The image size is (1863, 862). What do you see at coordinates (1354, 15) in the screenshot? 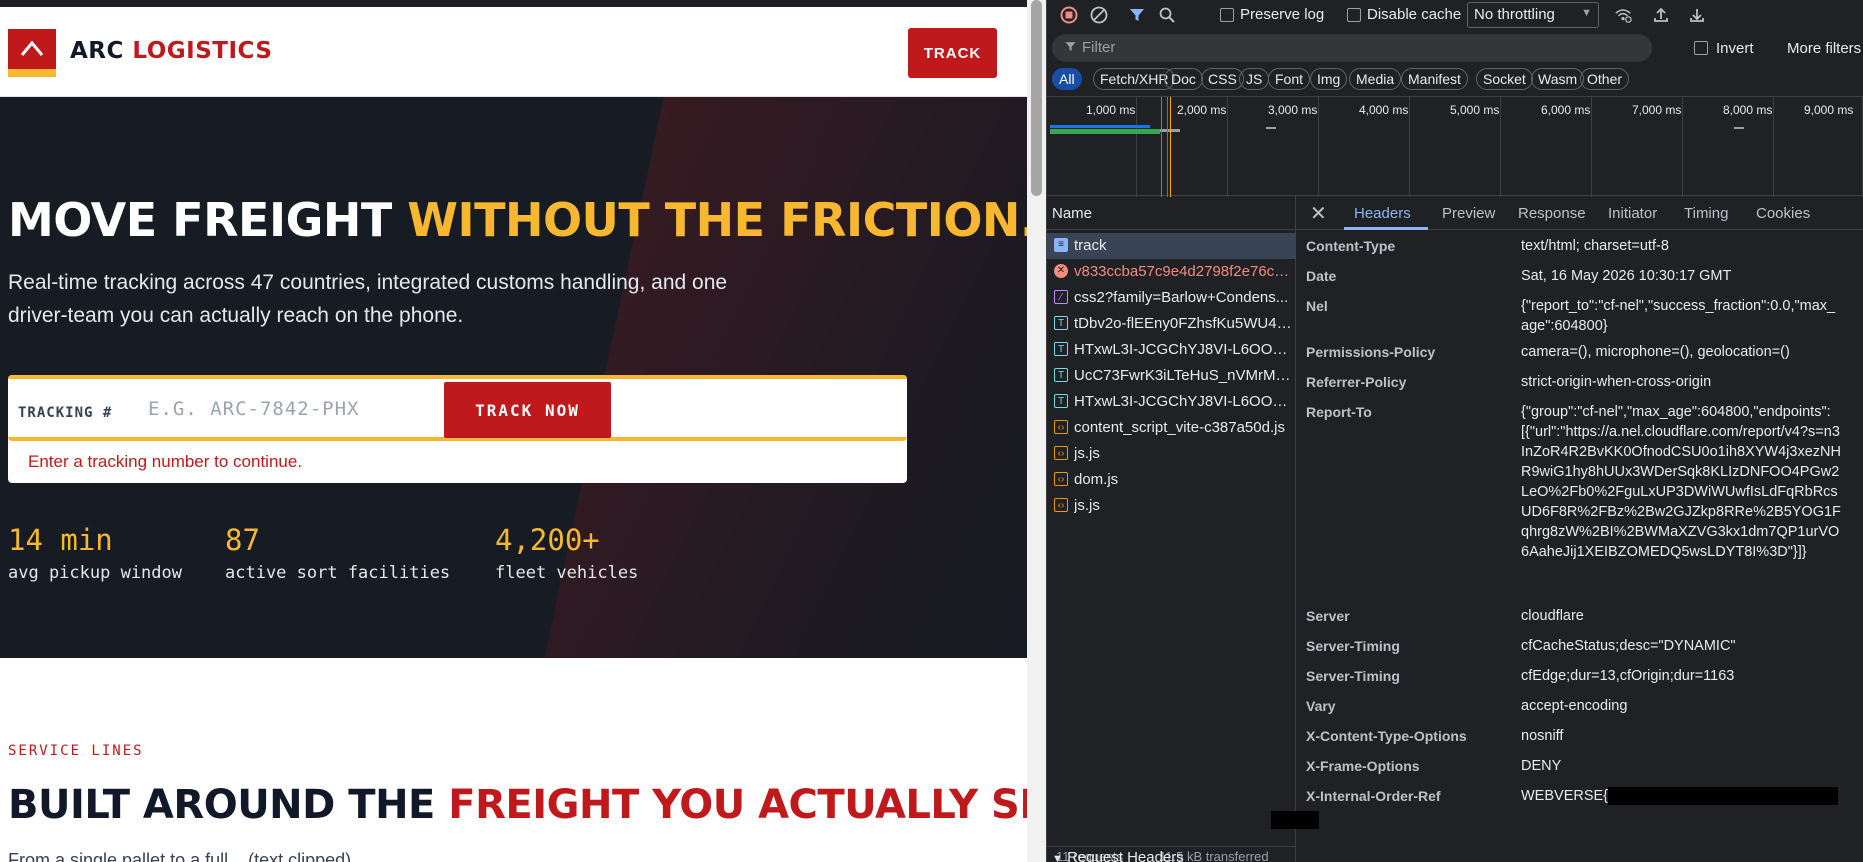
I see `disable-cache-checkbox` at bounding box center [1354, 15].